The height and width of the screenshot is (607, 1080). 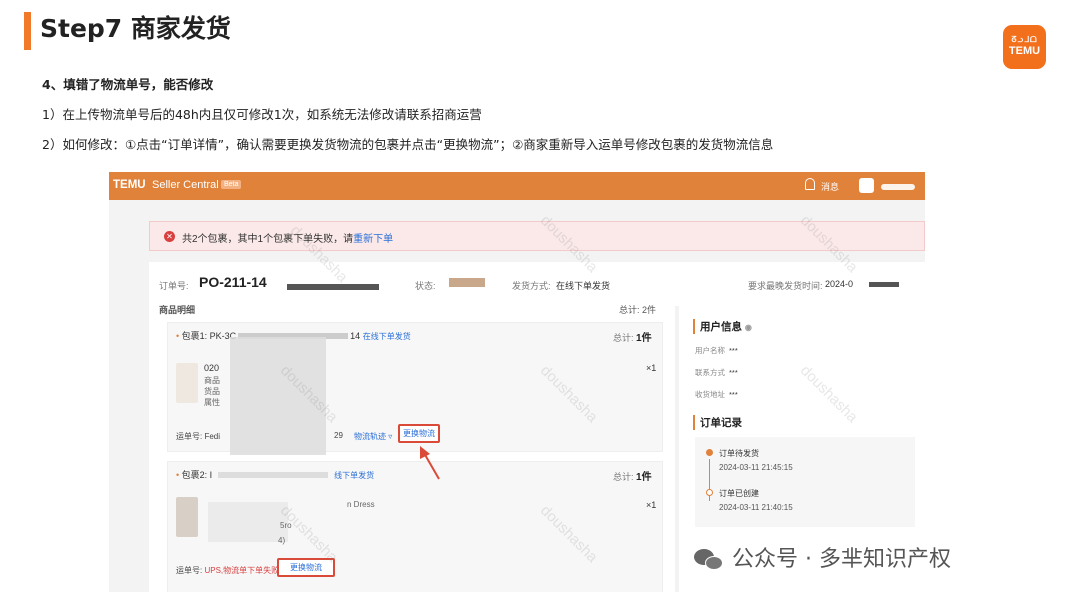 What do you see at coordinates (128, 84) in the screenshot?
I see `section-heading: 4、填错了物流单号，能否修改` at bounding box center [128, 84].